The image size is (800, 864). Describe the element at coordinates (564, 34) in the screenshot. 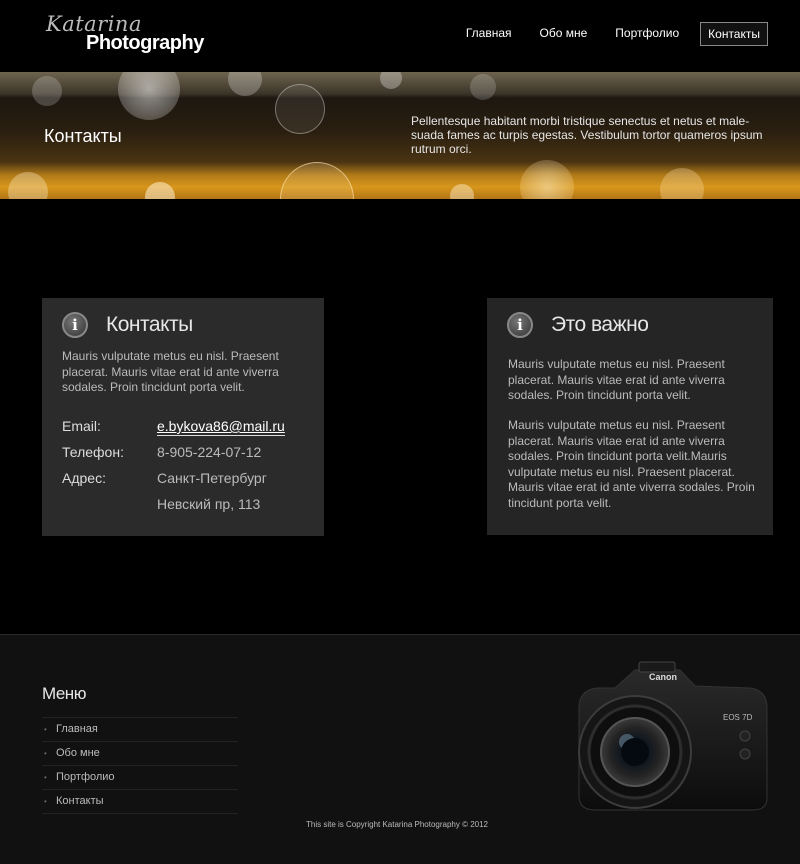

I see `nav-item-about: Обо мне` at that location.